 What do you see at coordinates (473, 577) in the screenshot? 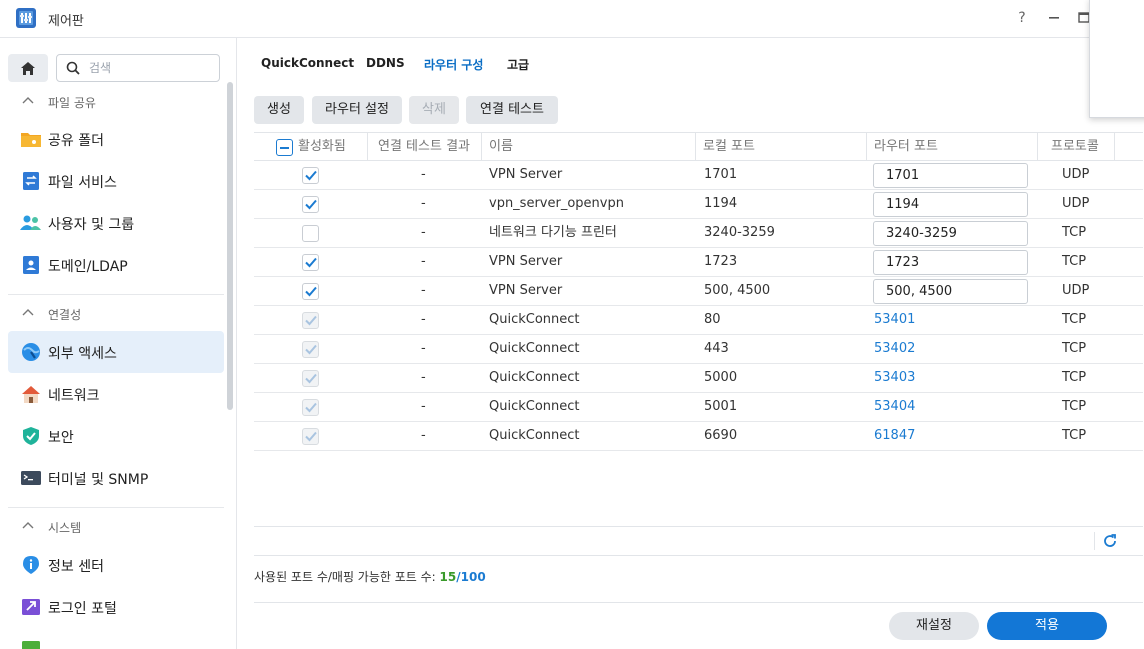
I see `usage-total: 100` at bounding box center [473, 577].